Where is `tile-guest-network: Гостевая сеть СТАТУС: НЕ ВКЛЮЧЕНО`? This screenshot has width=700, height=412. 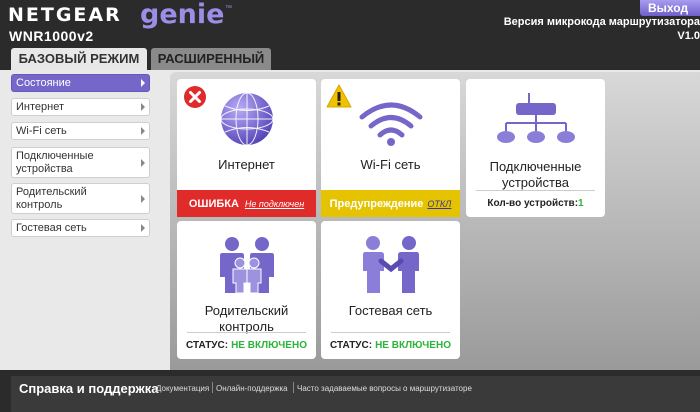 tile-guest-network: Гостевая сеть СТАТУС: НЕ ВКЛЮЧЕНО is located at coordinates (390, 290).